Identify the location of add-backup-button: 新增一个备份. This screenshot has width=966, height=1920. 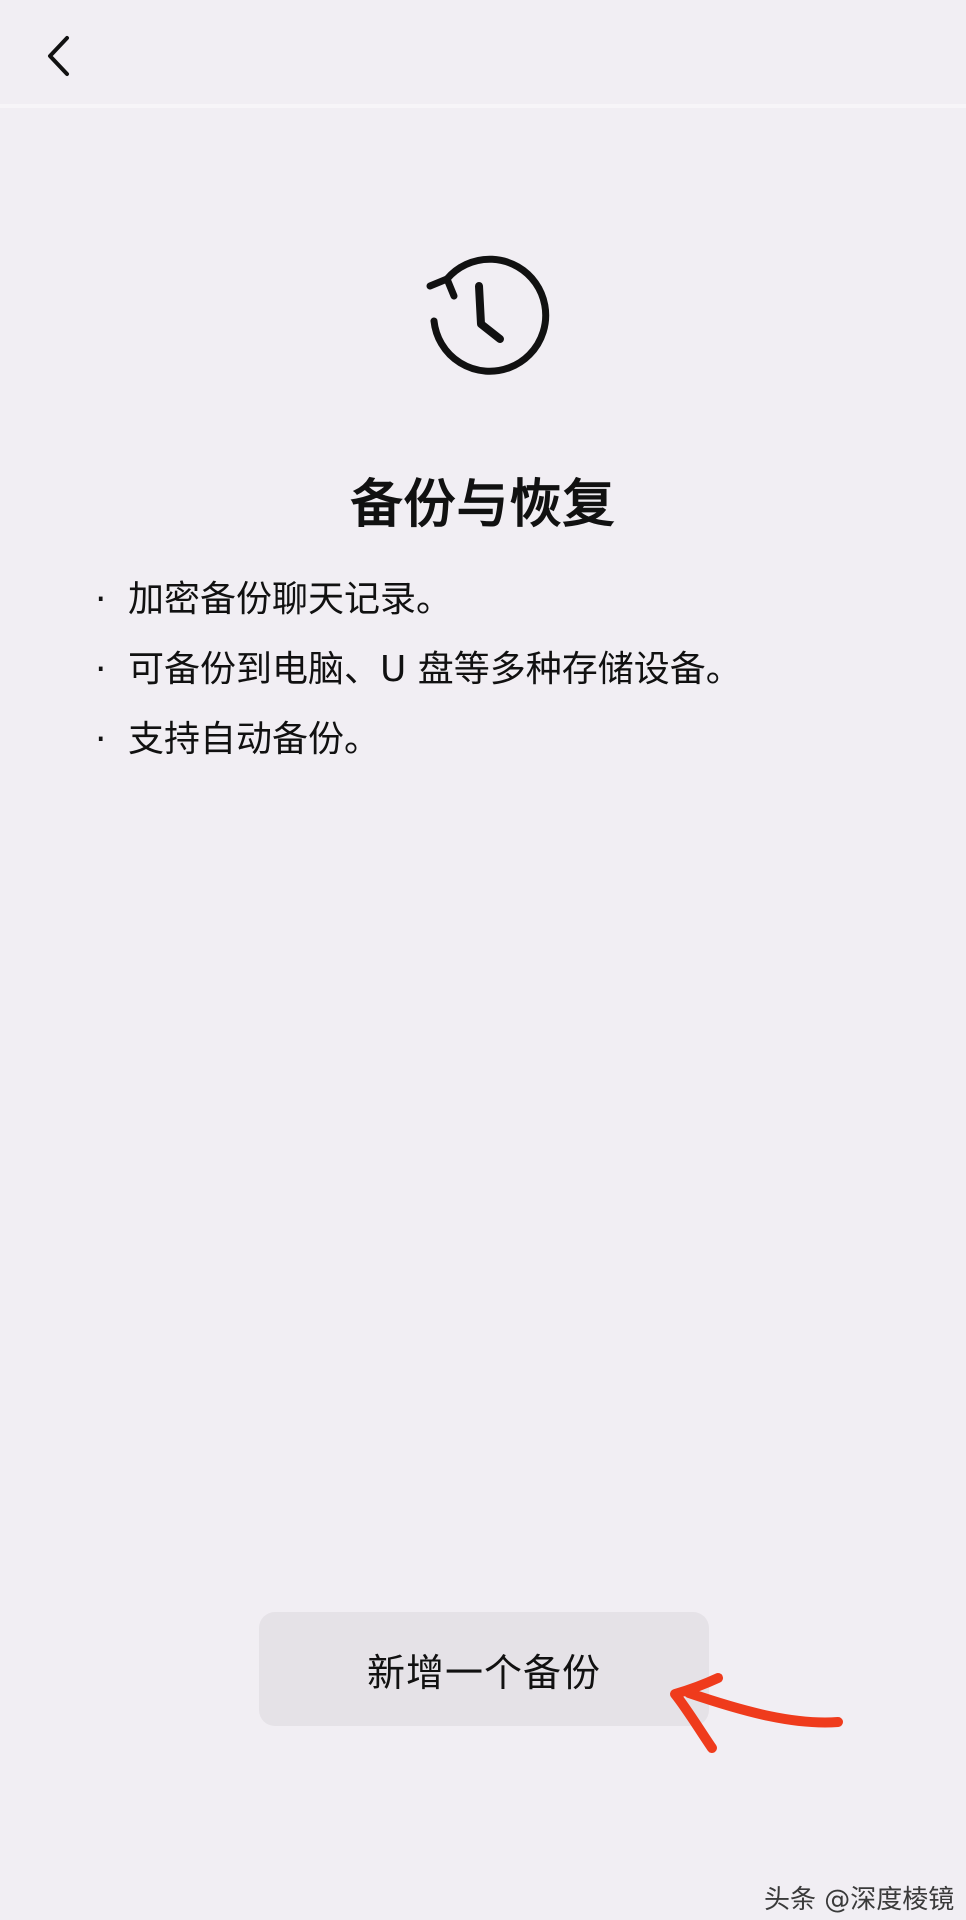
(484, 1669).